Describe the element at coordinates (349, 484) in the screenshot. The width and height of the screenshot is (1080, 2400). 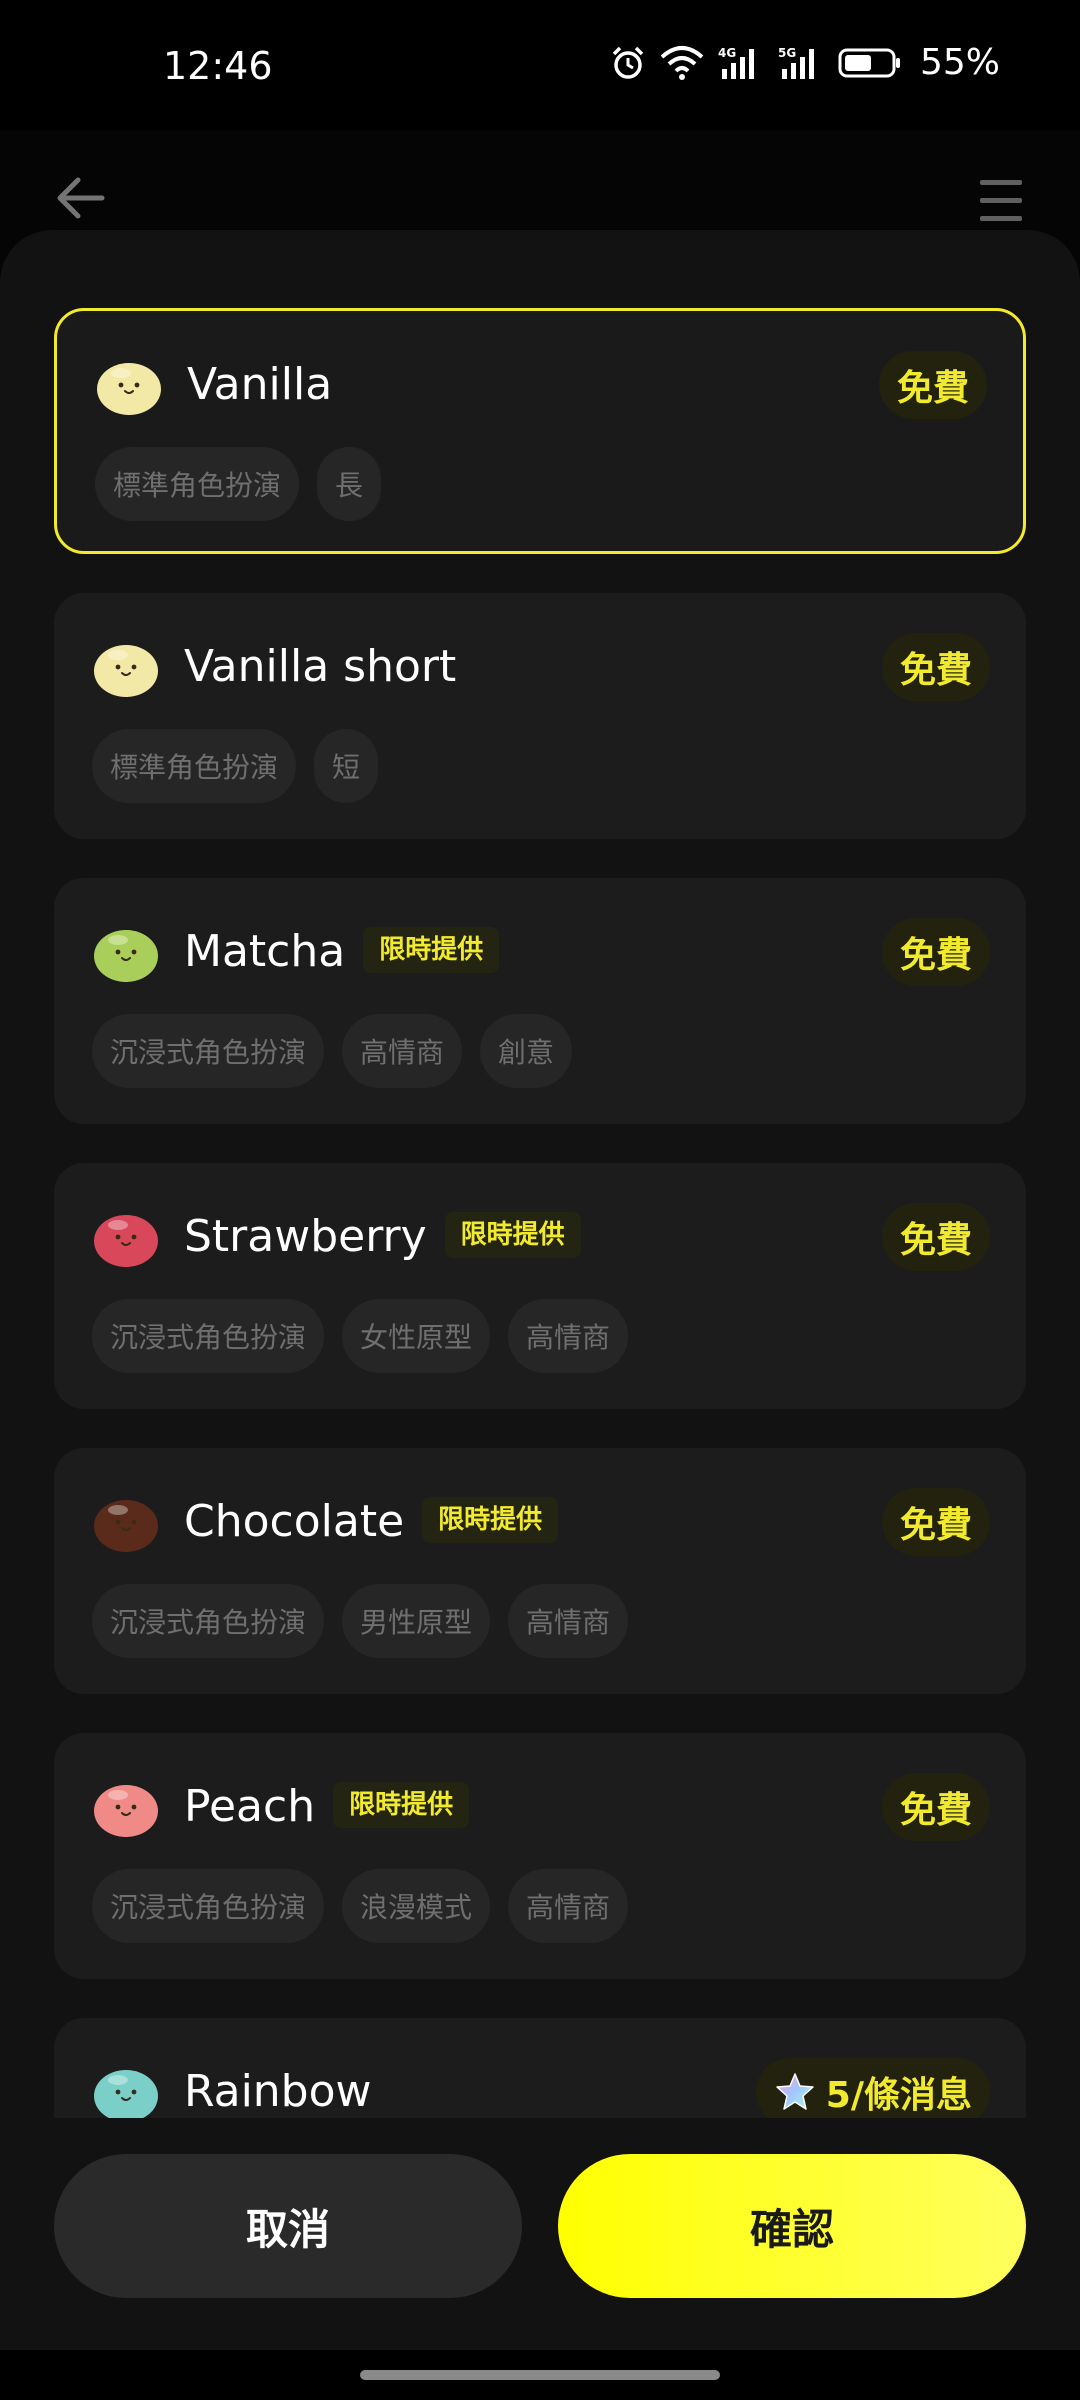
I see `feature-tag: 長` at that location.